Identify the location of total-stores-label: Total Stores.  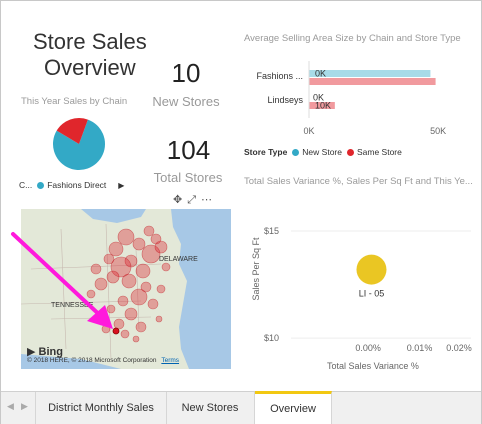
(188, 177).